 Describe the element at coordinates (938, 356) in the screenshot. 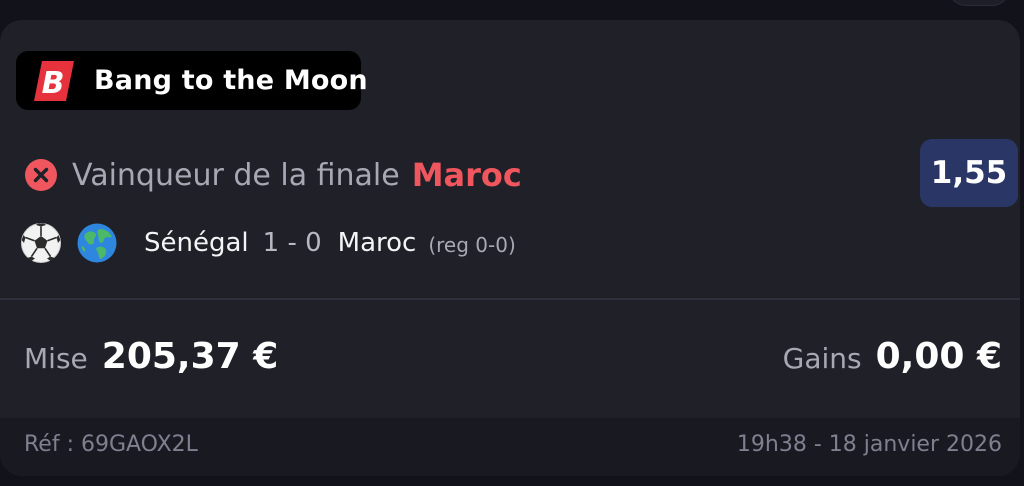

I see `winnings-amount: 0,00 €` at that location.